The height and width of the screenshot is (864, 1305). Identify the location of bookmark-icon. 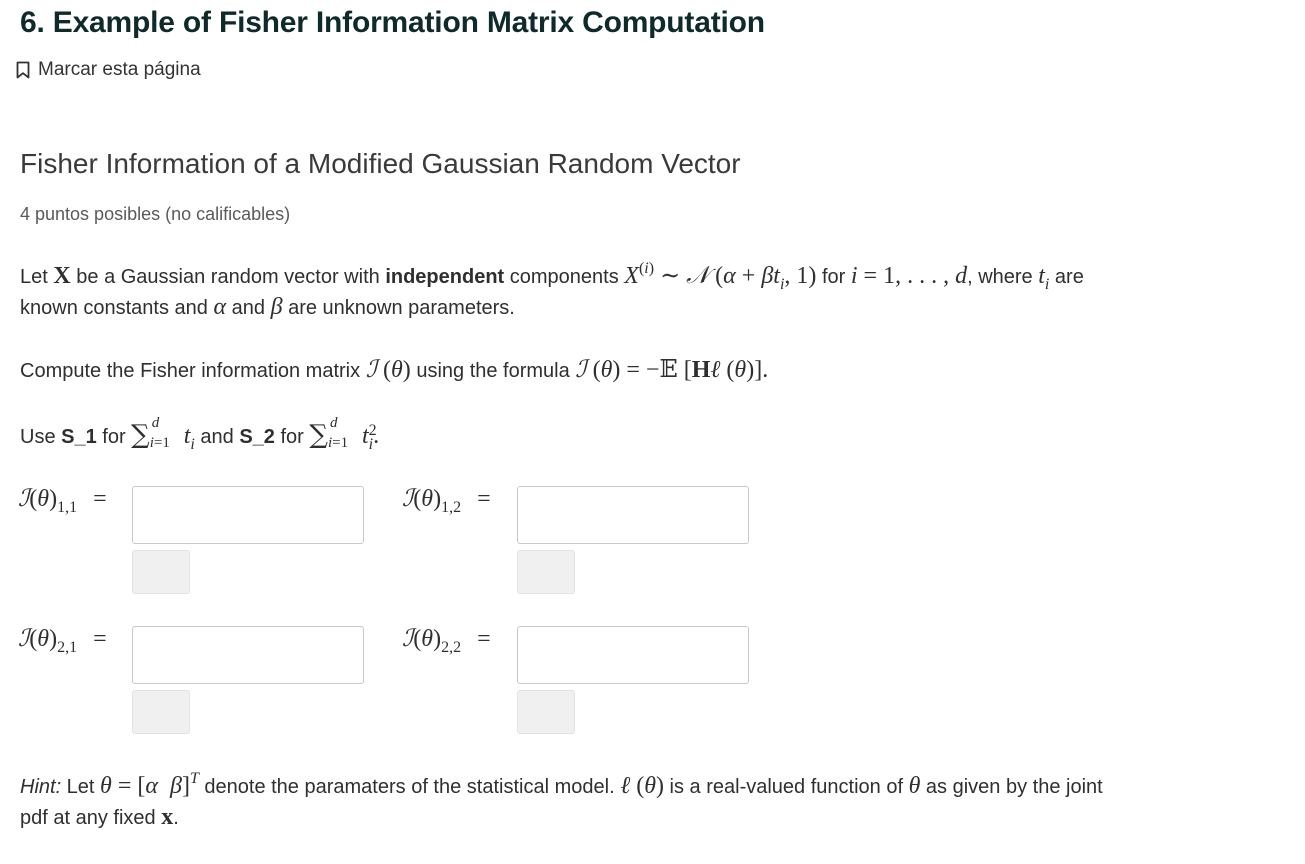
(23, 70).